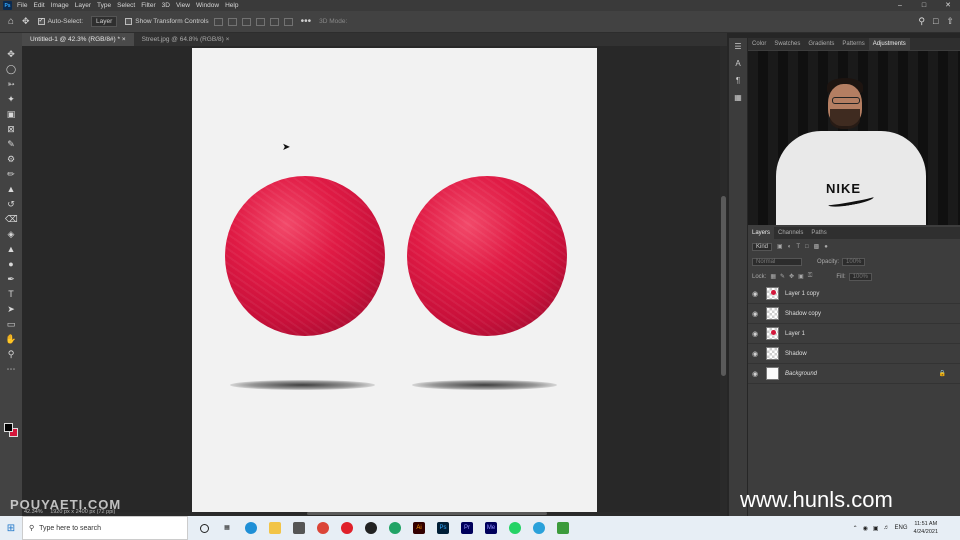  What do you see at coordinates (11, 204) in the screenshot?
I see `history-brush-icon: ↺` at bounding box center [11, 204].